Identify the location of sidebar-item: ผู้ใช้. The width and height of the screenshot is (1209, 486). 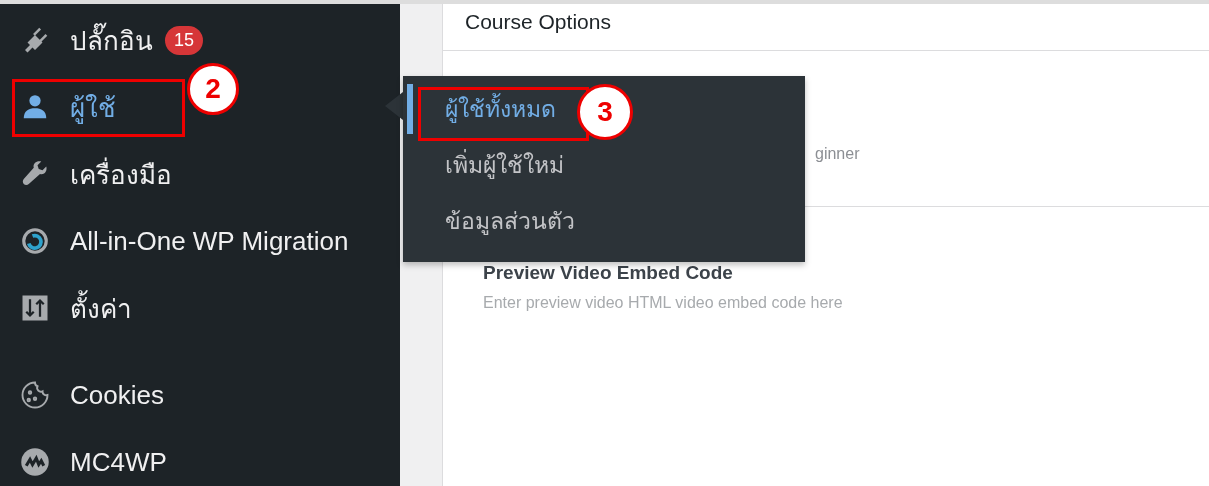
(63, 107).